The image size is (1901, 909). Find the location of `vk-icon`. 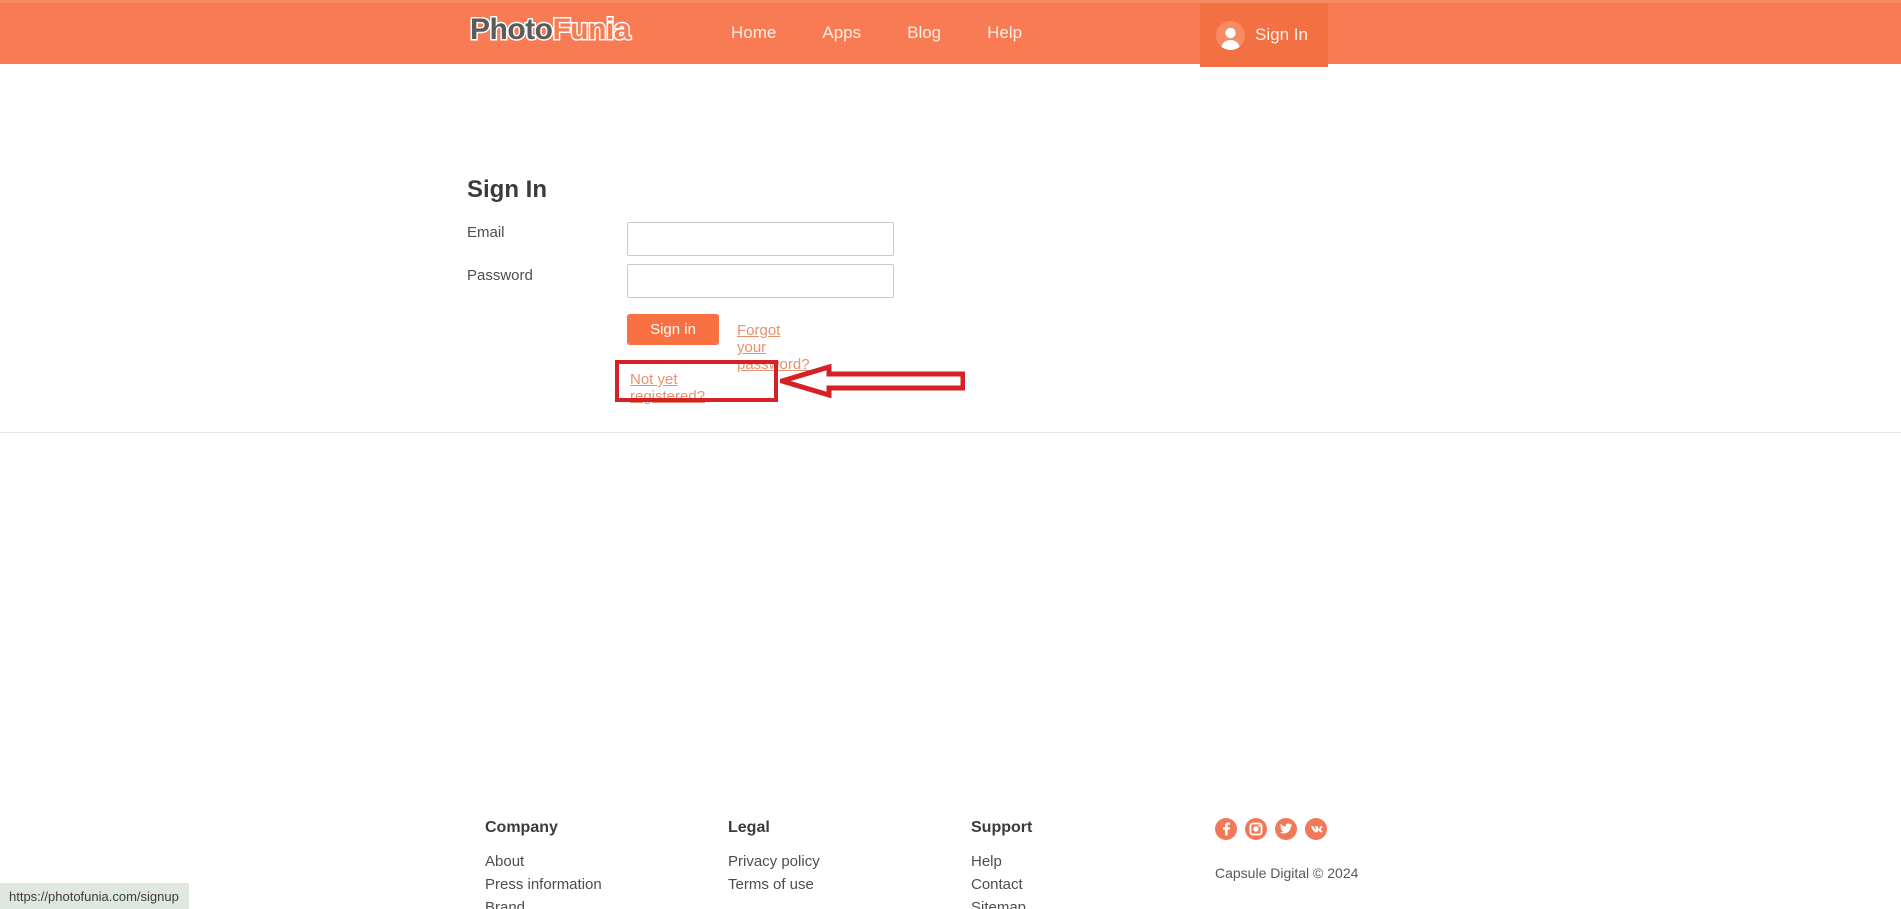

vk-icon is located at coordinates (1316, 829).